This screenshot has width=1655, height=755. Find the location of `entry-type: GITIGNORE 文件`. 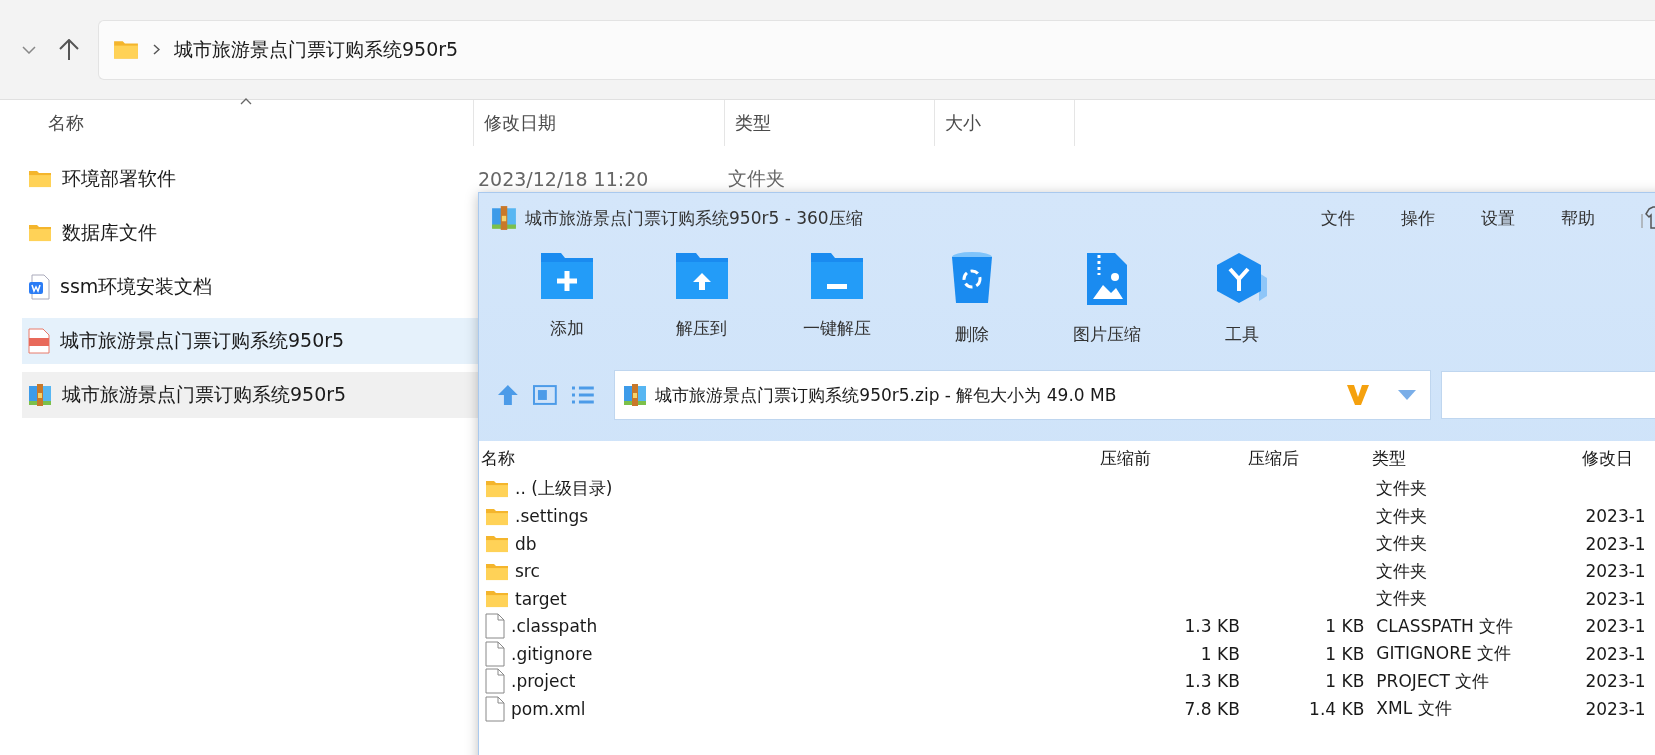

entry-type: GITIGNORE 文件 is located at coordinates (1444, 654).